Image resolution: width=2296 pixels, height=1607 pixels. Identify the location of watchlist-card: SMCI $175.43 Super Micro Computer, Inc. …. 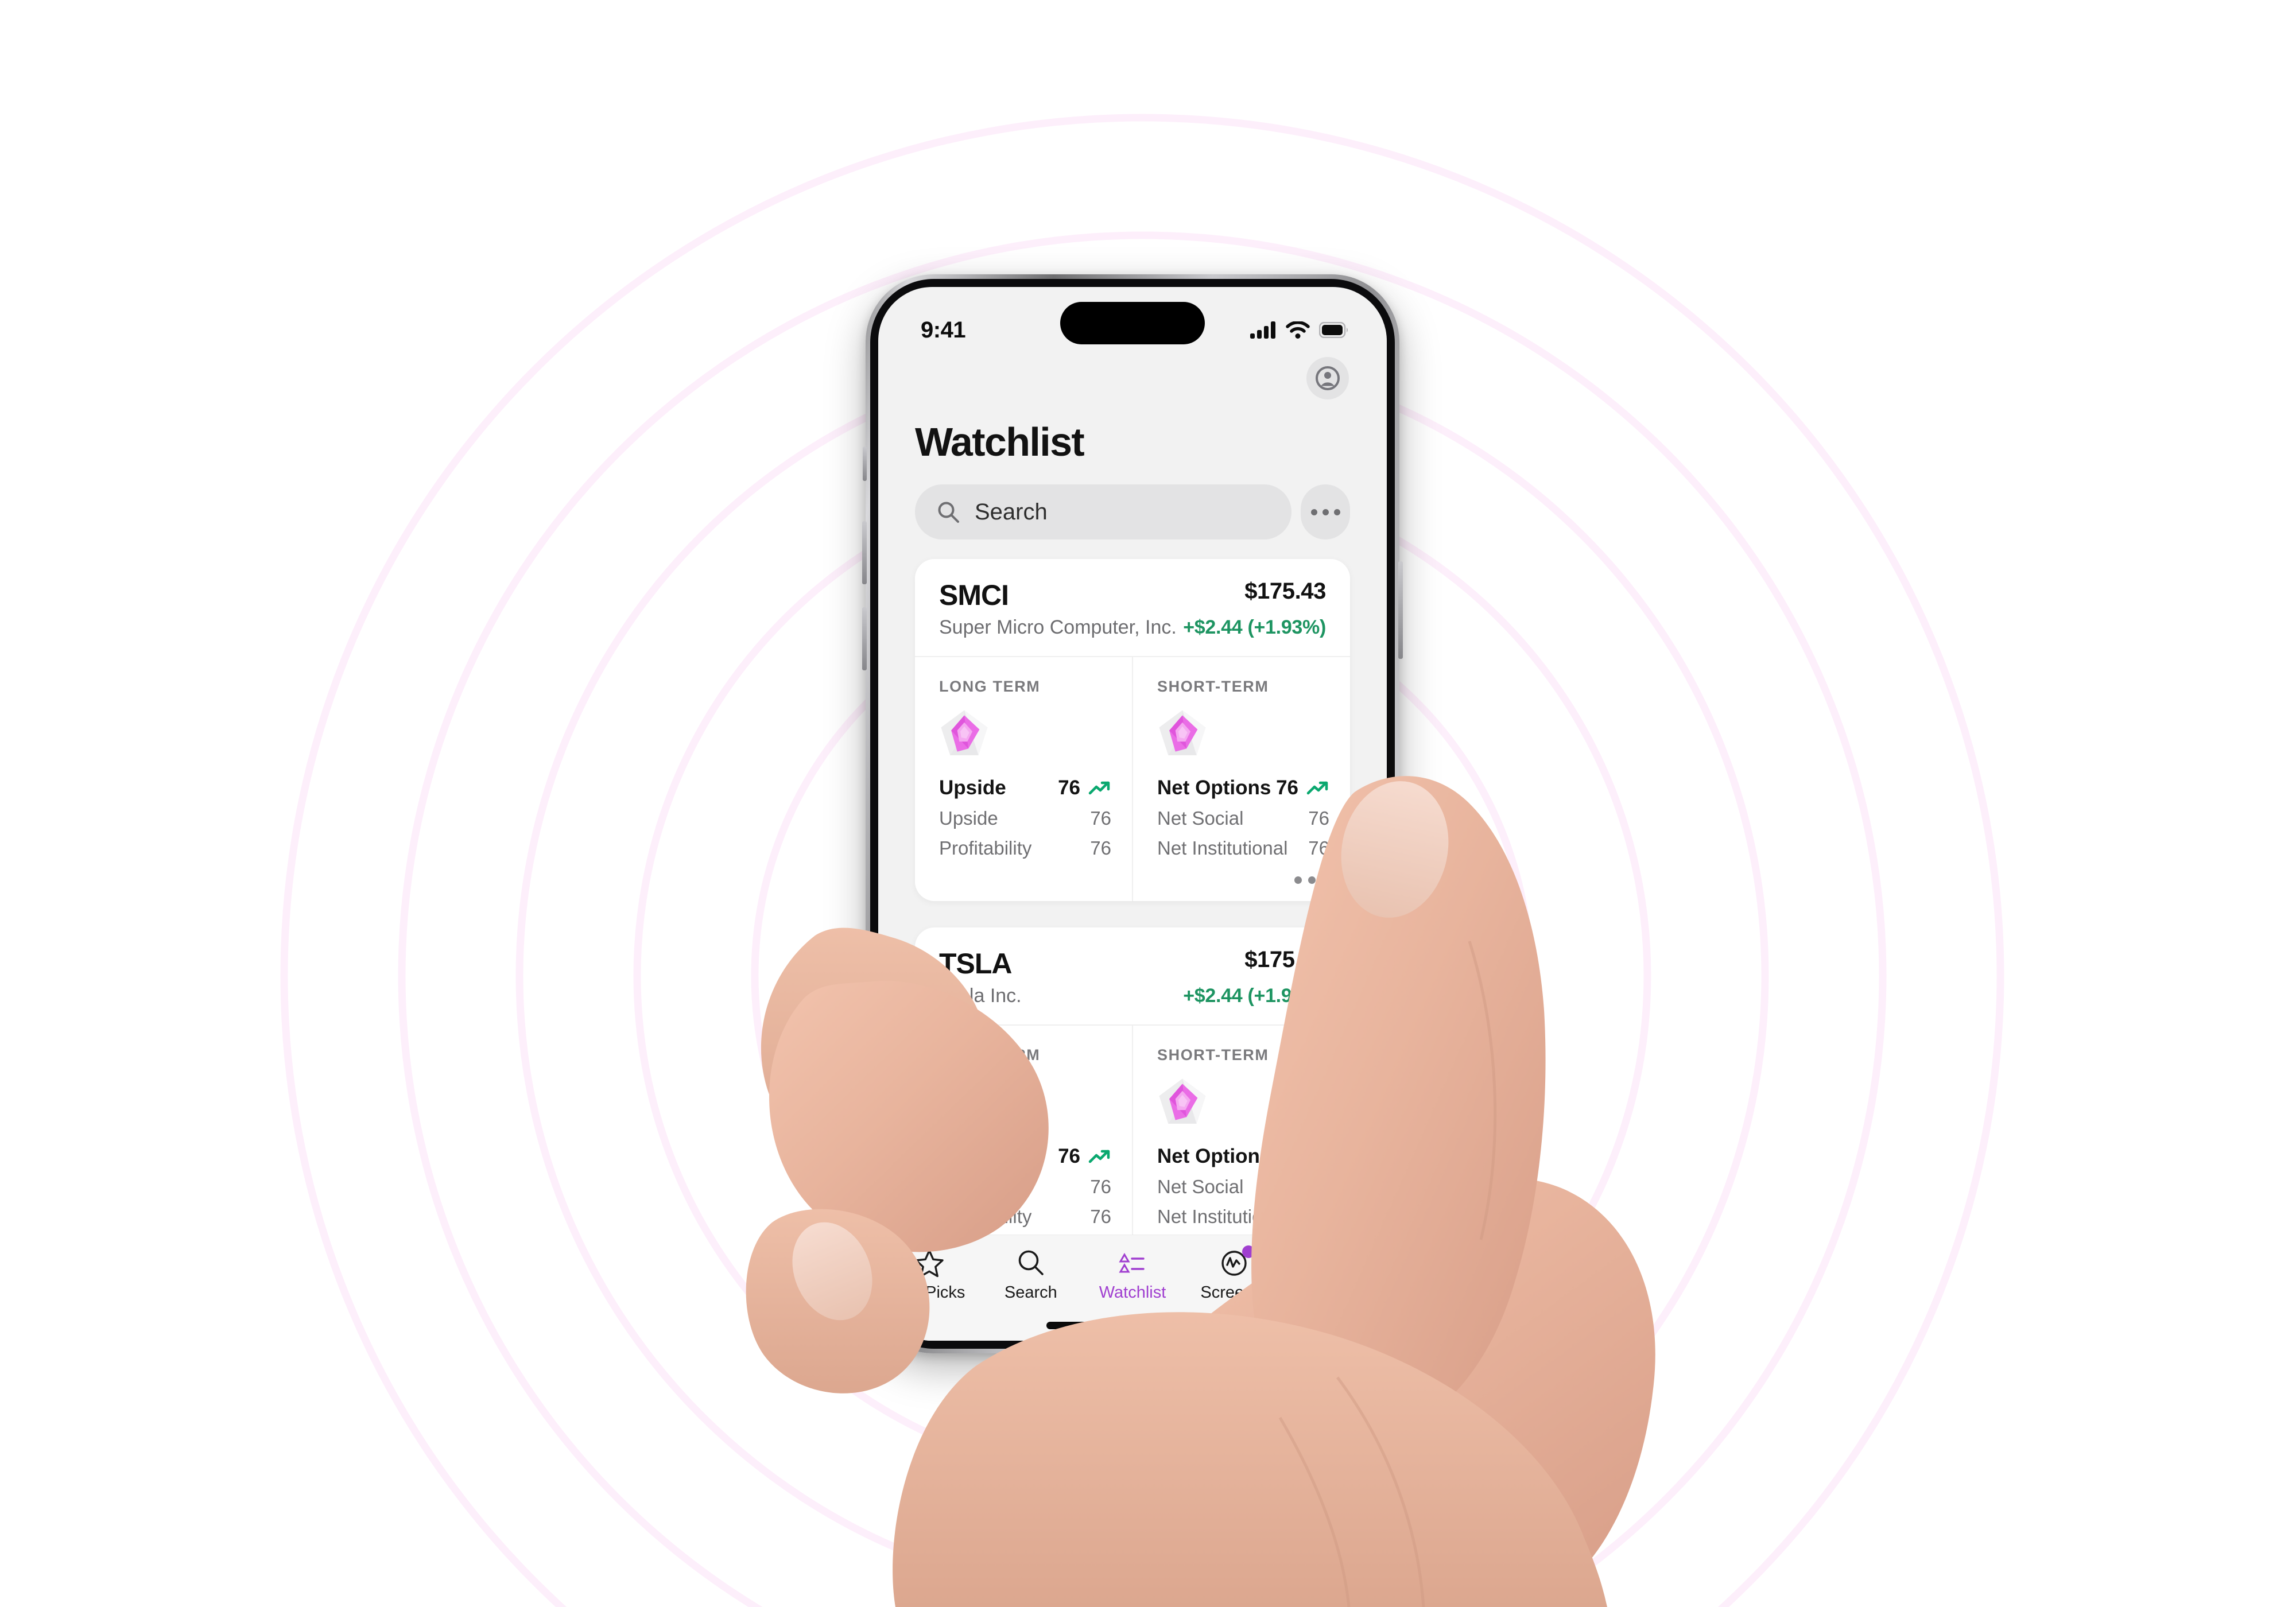
(1132, 730).